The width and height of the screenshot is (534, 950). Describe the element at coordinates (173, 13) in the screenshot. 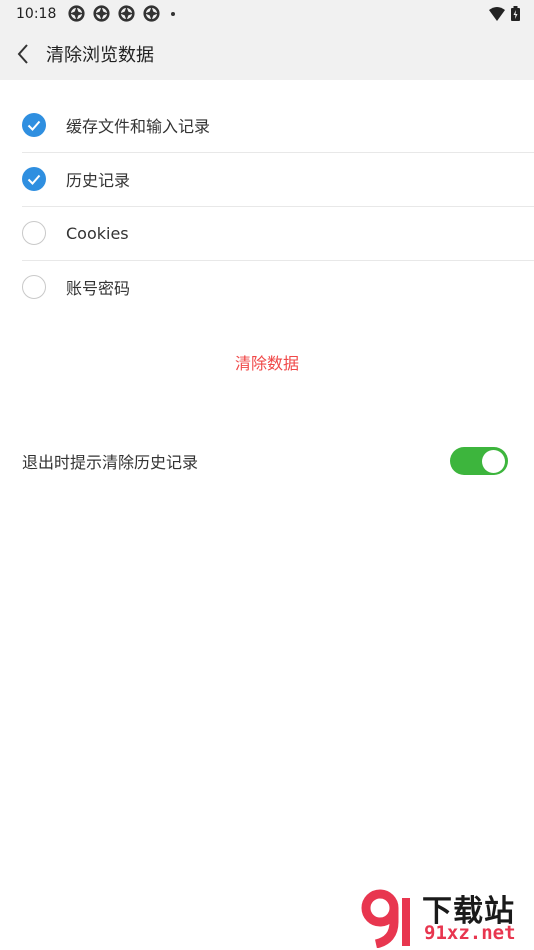

I see `more-notifications-dot` at that location.